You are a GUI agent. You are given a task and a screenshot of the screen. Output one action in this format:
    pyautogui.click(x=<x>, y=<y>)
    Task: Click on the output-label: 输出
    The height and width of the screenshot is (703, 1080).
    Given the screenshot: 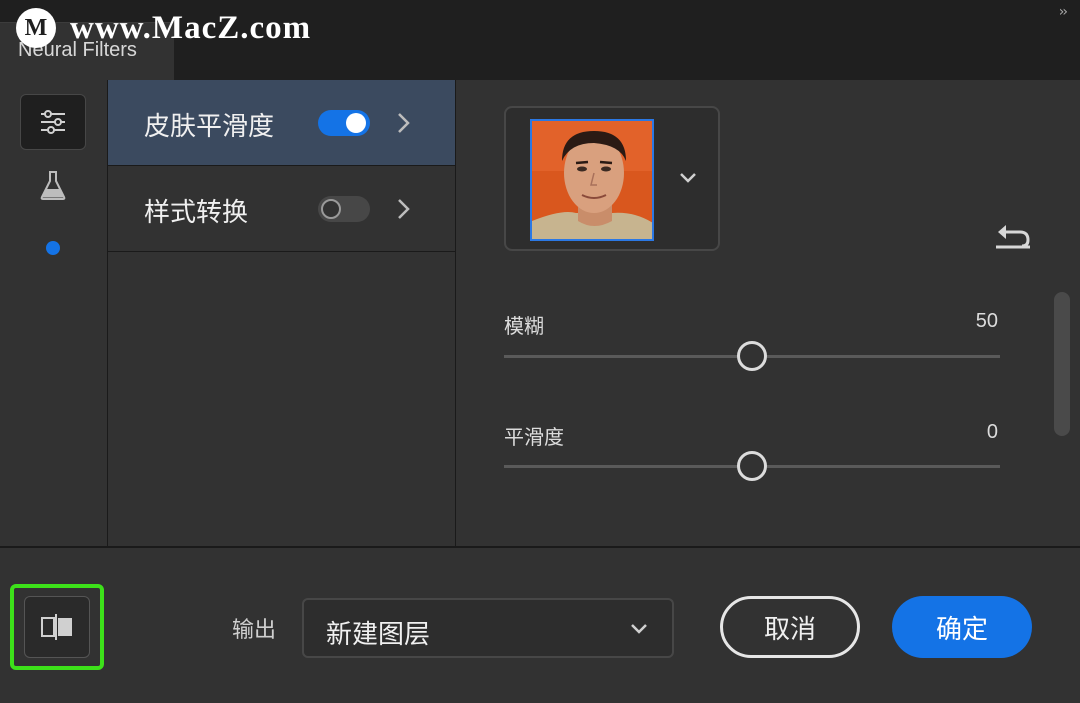 What is the action you would take?
    pyautogui.click(x=254, y=630)
    